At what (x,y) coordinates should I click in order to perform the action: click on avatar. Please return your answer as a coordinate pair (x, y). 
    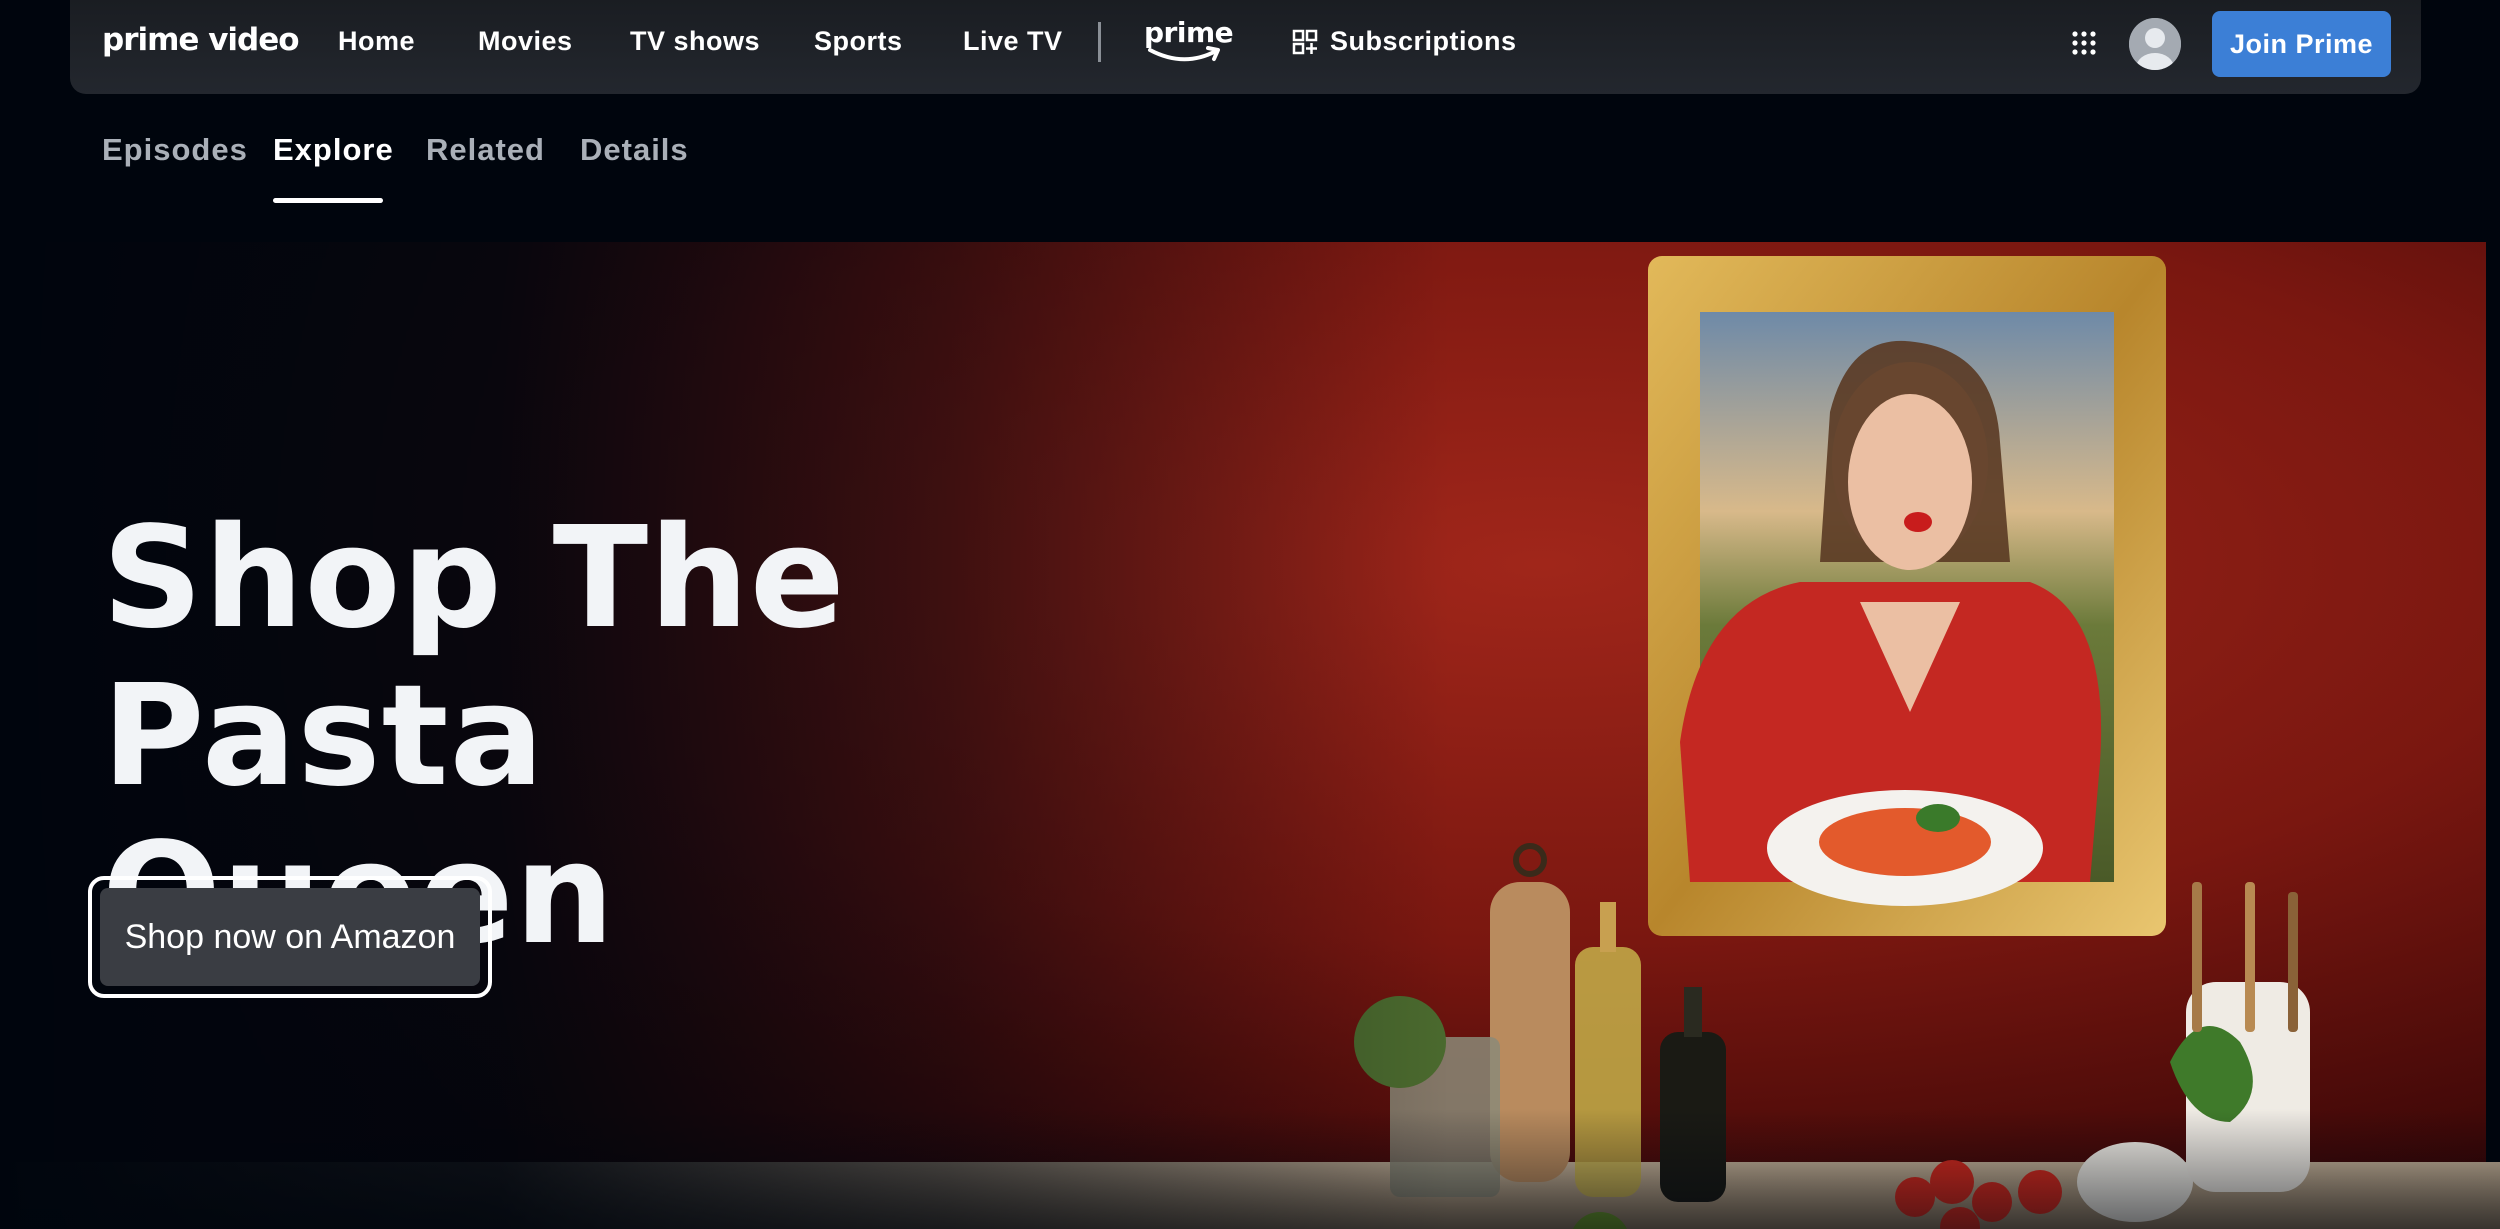
    Looking at the image, I should click on (2155, 44).